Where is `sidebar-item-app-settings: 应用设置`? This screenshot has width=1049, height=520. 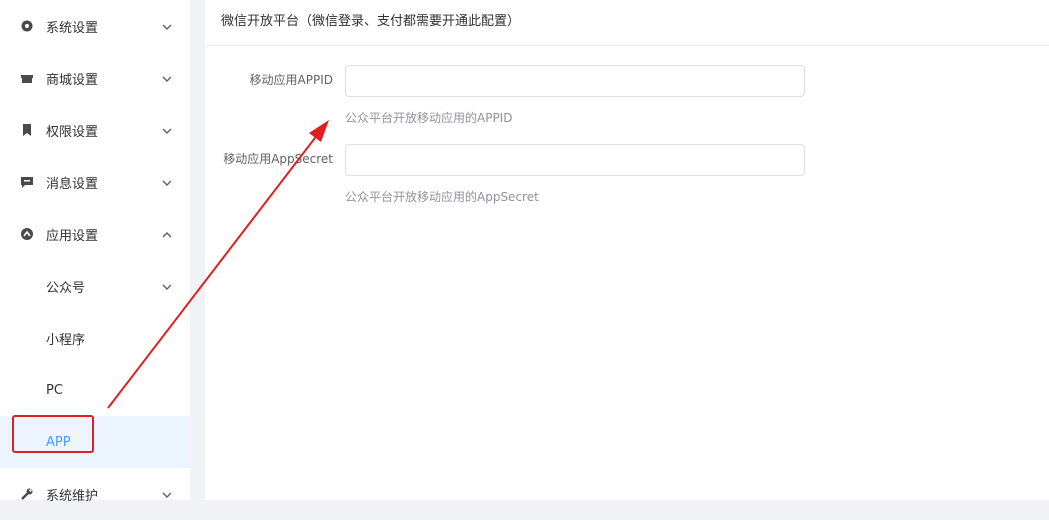
sidebar-item-app-settings: 应用设置 is located at coordinates (95, 234).